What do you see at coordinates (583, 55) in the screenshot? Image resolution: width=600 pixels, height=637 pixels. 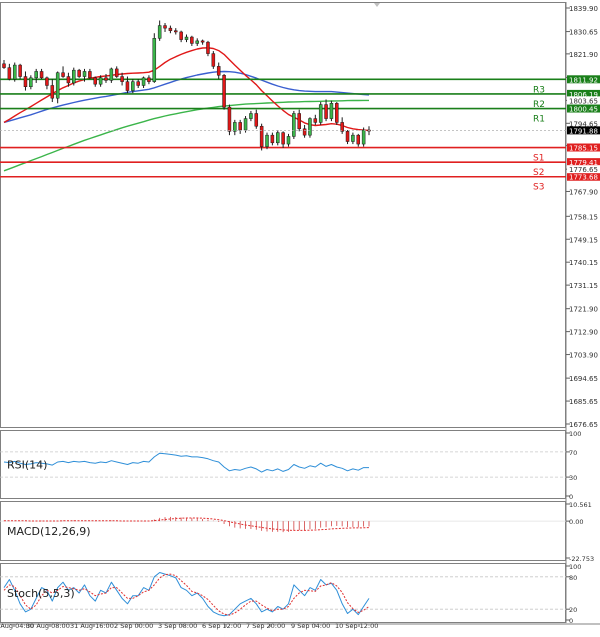 I see `price-tick-label: 1821.90` at bounding box center [583, 55].